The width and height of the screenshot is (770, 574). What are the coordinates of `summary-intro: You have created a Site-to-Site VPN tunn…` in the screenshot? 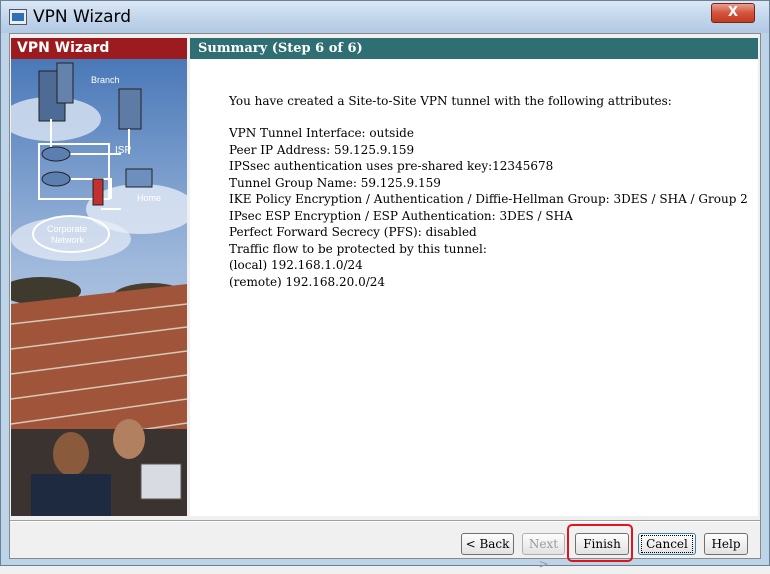 It's located at (450, 101).